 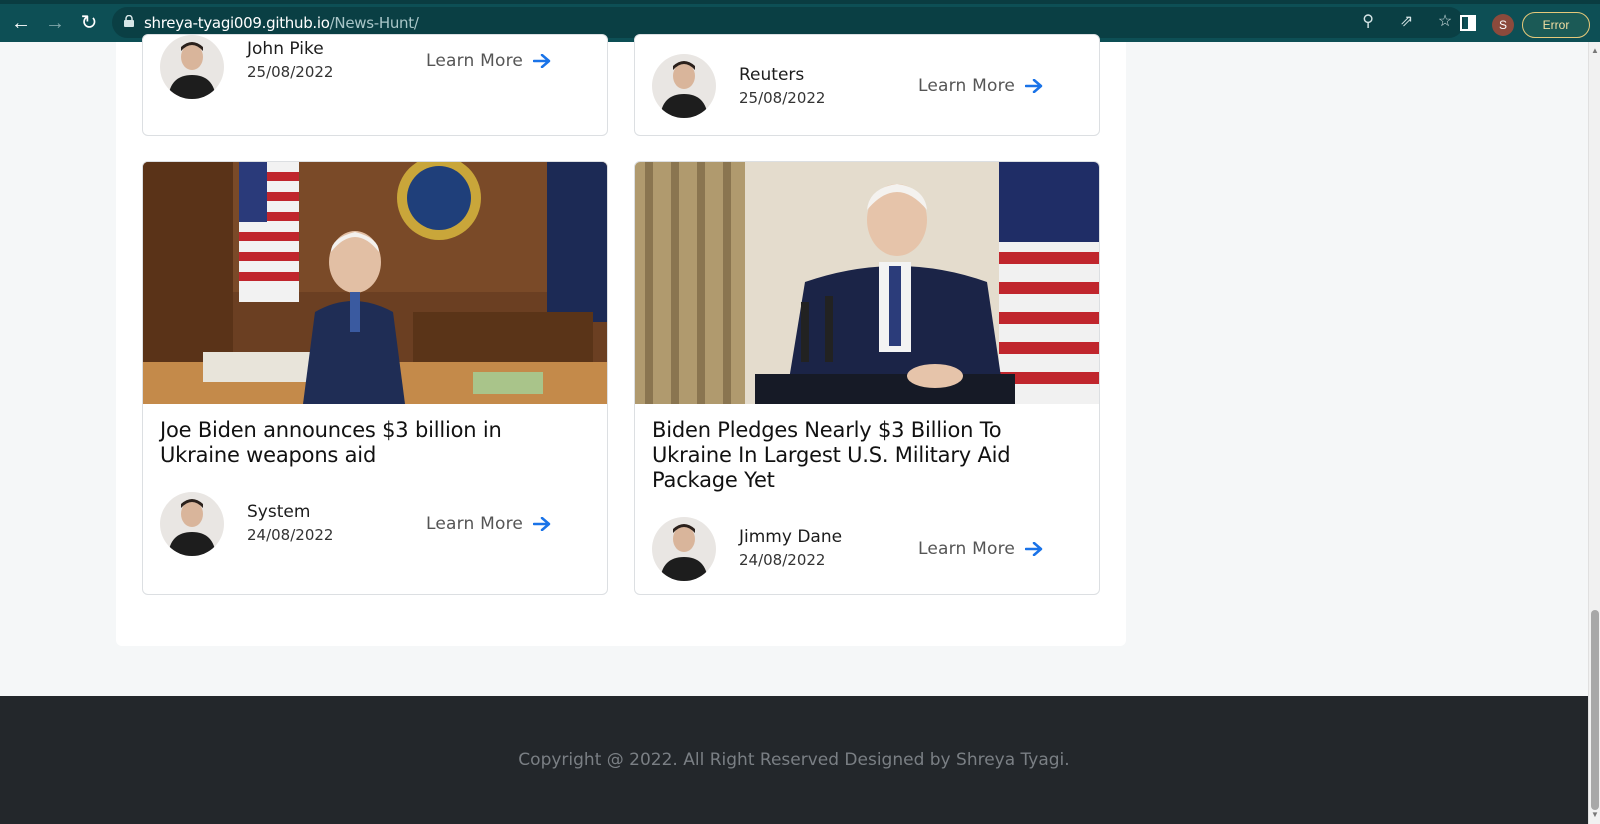 I want to click on profile-avatar: S, so click(x=1503, y=25).